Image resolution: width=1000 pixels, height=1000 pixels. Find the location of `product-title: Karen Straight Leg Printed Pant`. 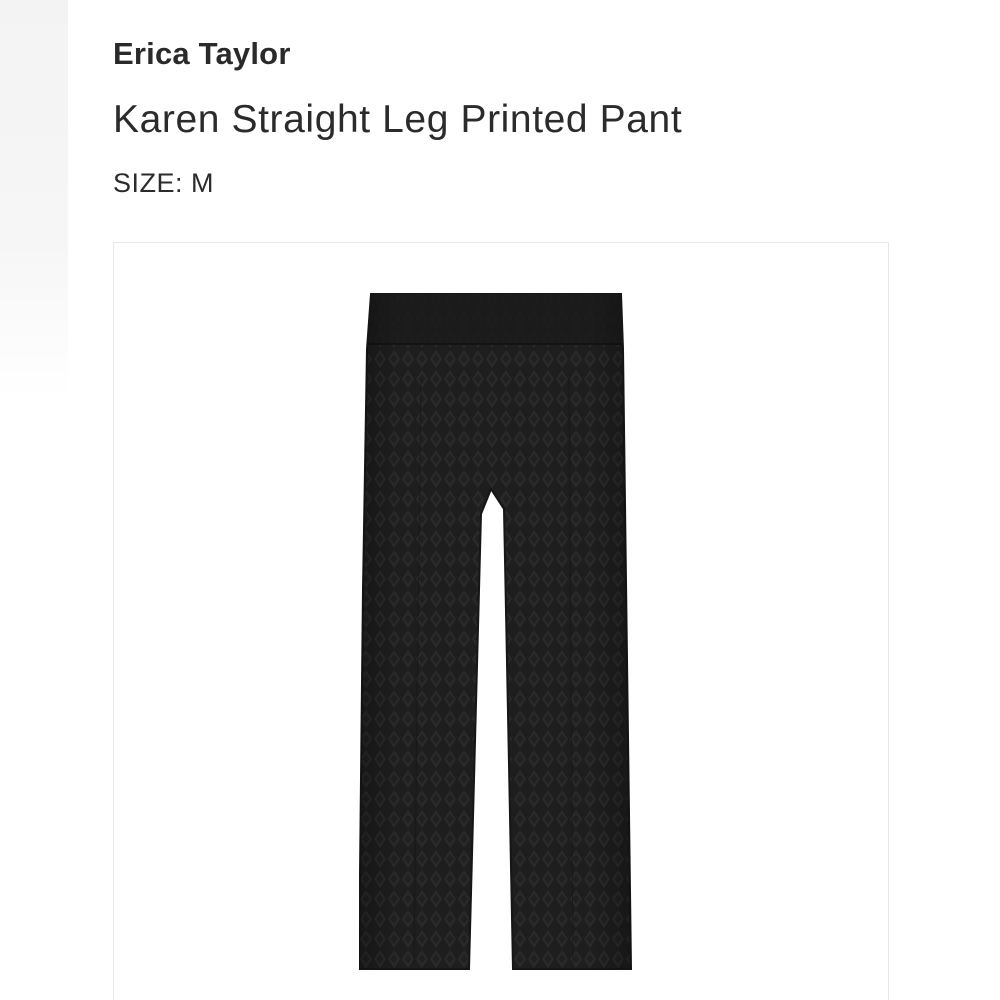

product-title: Karen Straight Leg Printed Pant is located at coordinates (398, 119).